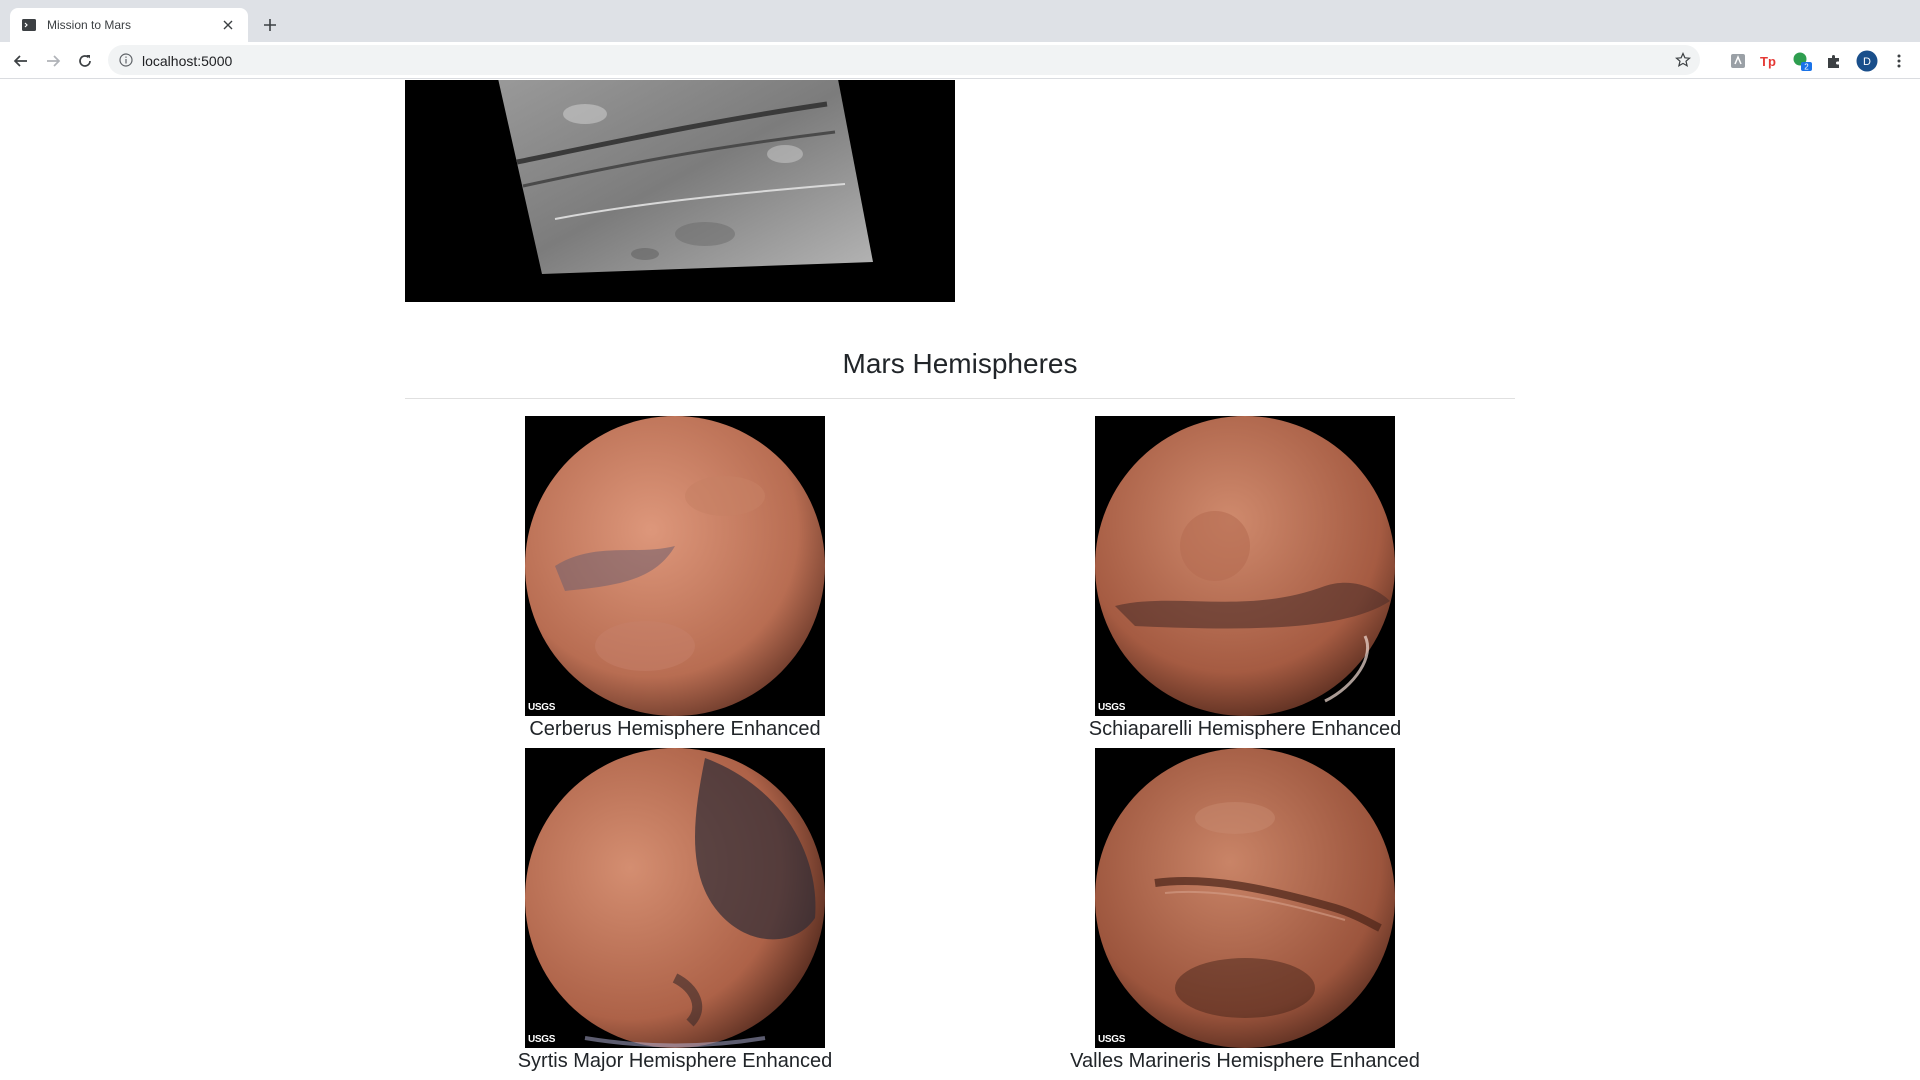 The image size is (1920, 1080). What do you see at coordinates (21, 61) in the screenshot?
I see `back-arrow-icon` at bounding box center [21, 61].